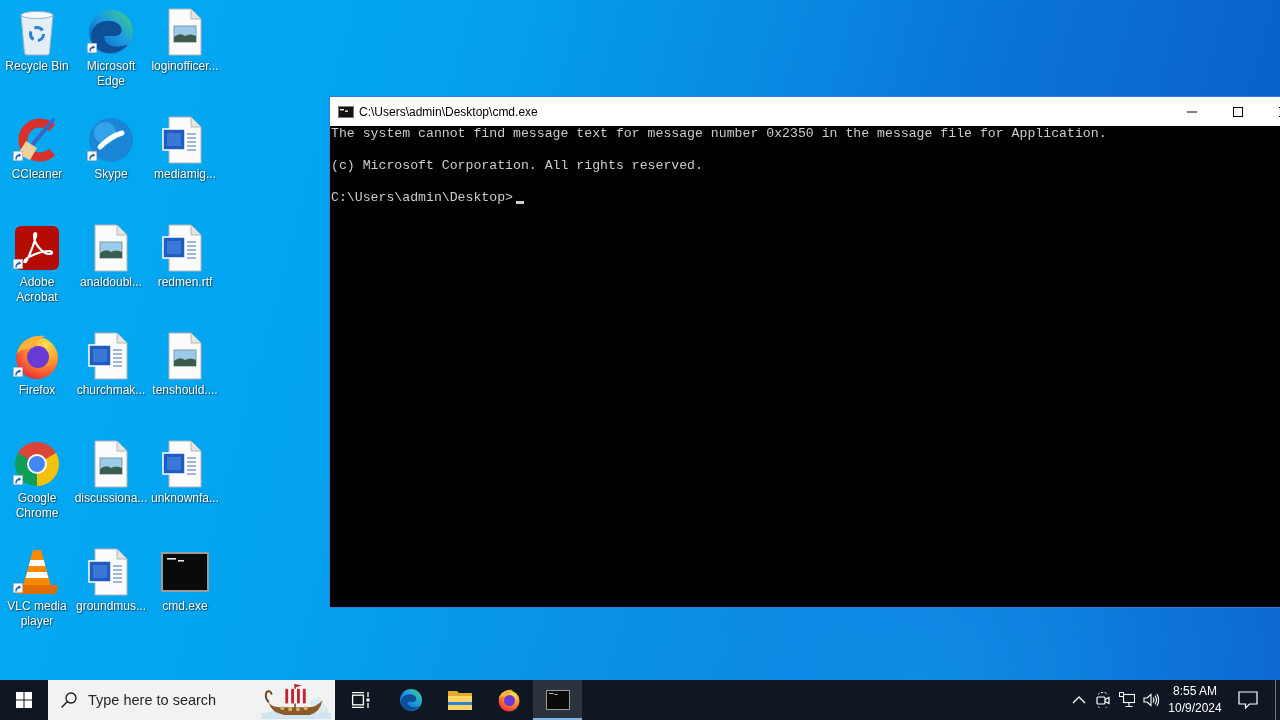  Describe the element at coordinates (191, 700) in the screenshot. I see `search-field: Type here to search` at that location.